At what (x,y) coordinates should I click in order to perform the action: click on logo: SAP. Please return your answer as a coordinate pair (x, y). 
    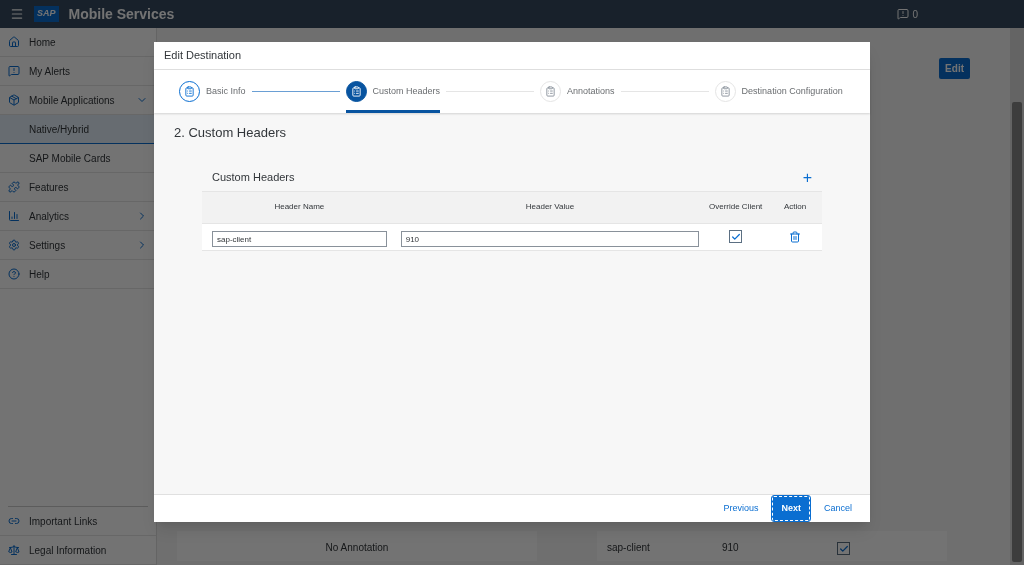
    Looking at the image, I should click on (46, 14).